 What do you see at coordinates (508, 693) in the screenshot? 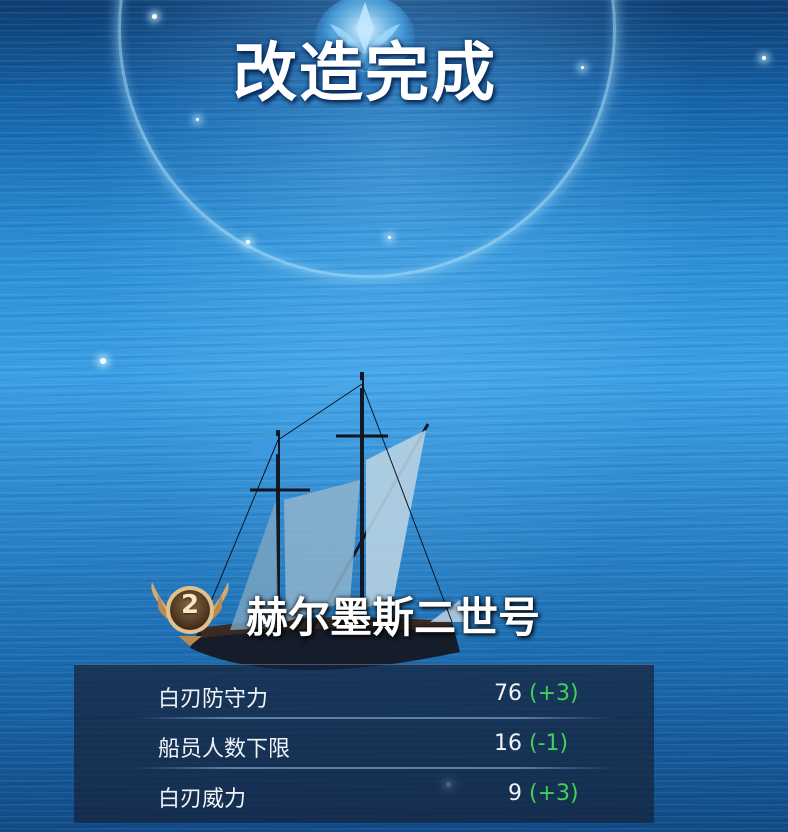
I see `stat-value: 76` at bounding box center [508, 693].